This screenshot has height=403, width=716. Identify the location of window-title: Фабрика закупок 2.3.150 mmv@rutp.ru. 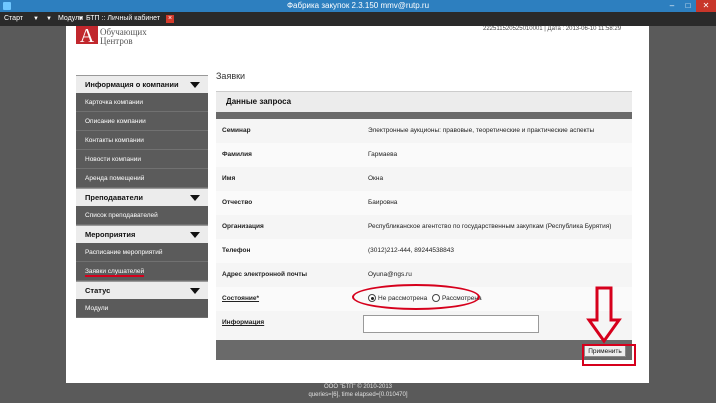
(358, 5).